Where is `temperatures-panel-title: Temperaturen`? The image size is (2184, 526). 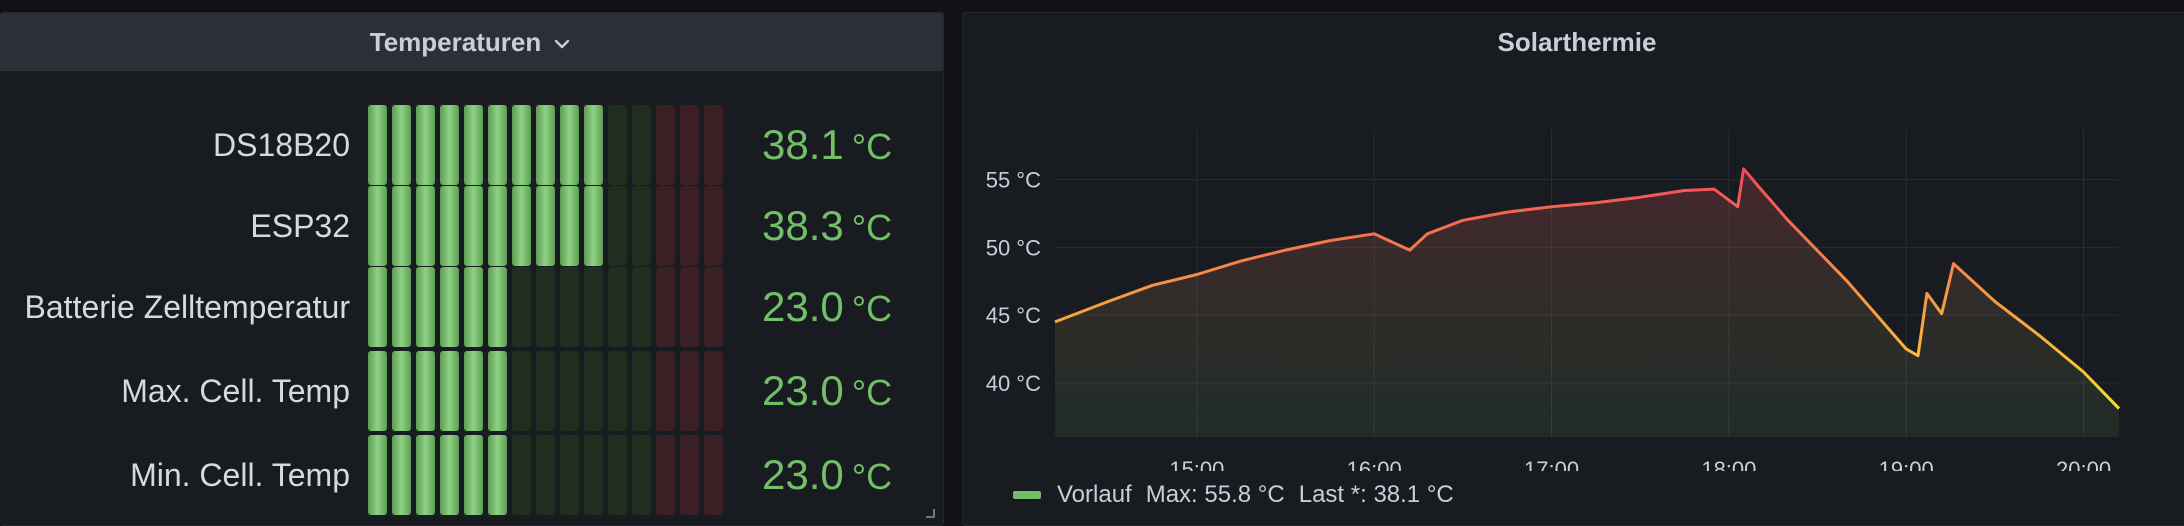 temperatures-panel-title: Temperaturen is located at coordinates (455, 41).